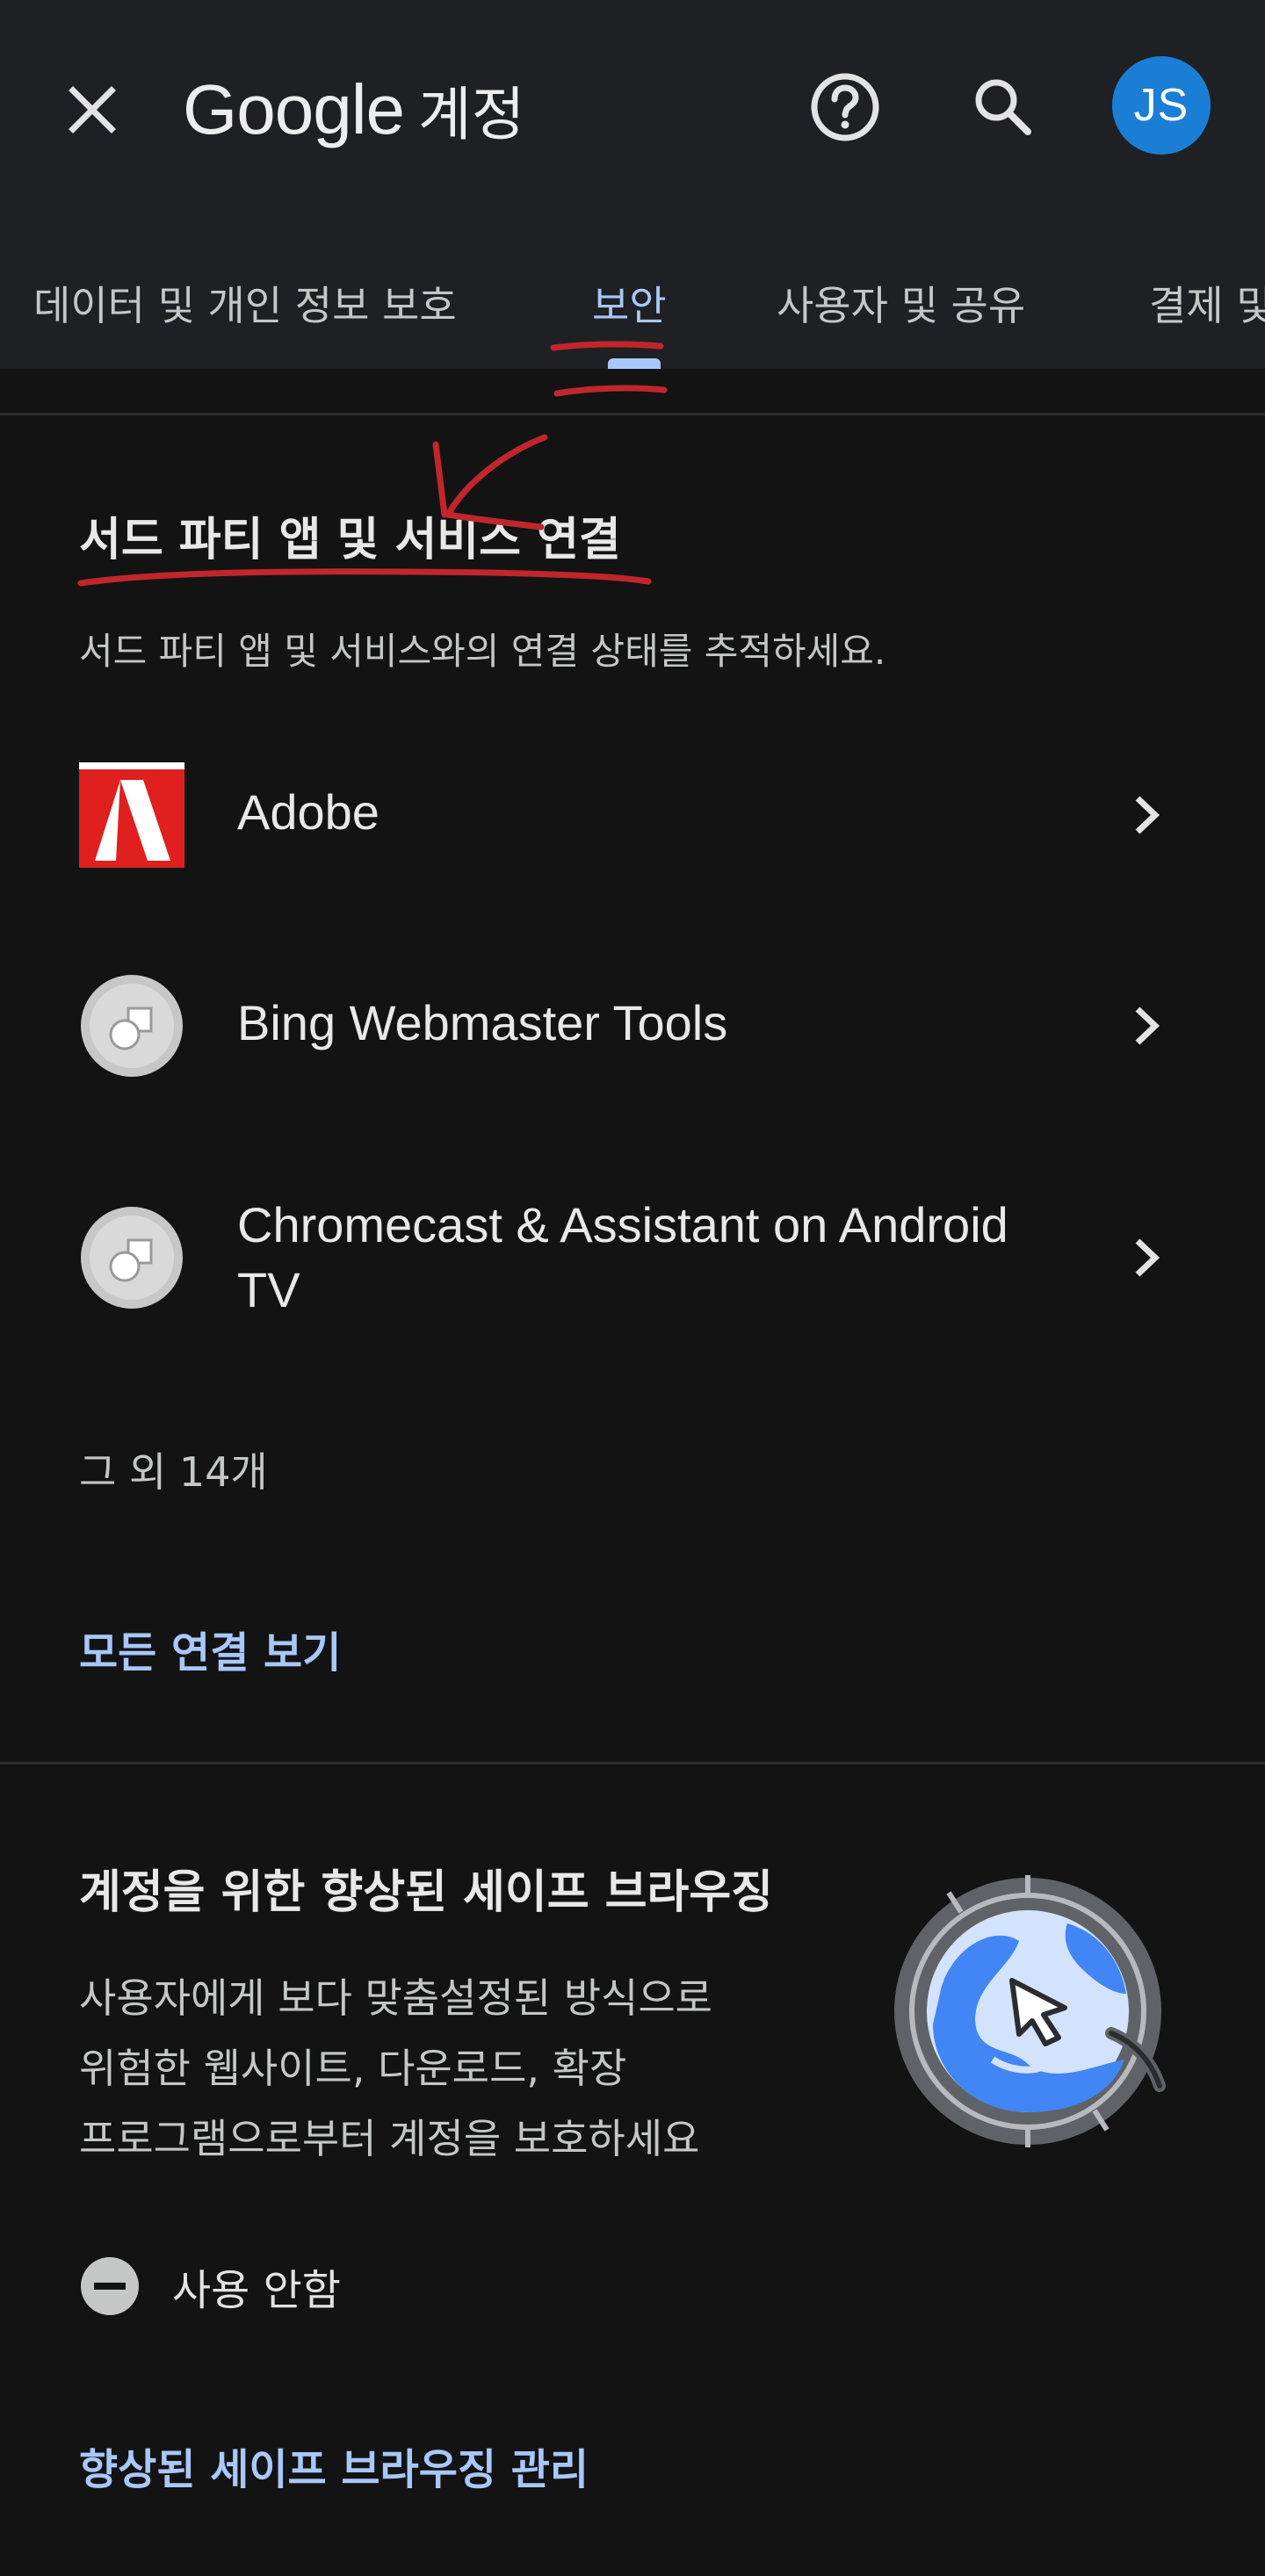 Image resolution: width=1265 pixels, height=2576 pixels. Describe the element at coordinates (245, 303) in the screenshot. I see `tab-data-privacy: 데이터 및 개인 정보 보호` at that location.